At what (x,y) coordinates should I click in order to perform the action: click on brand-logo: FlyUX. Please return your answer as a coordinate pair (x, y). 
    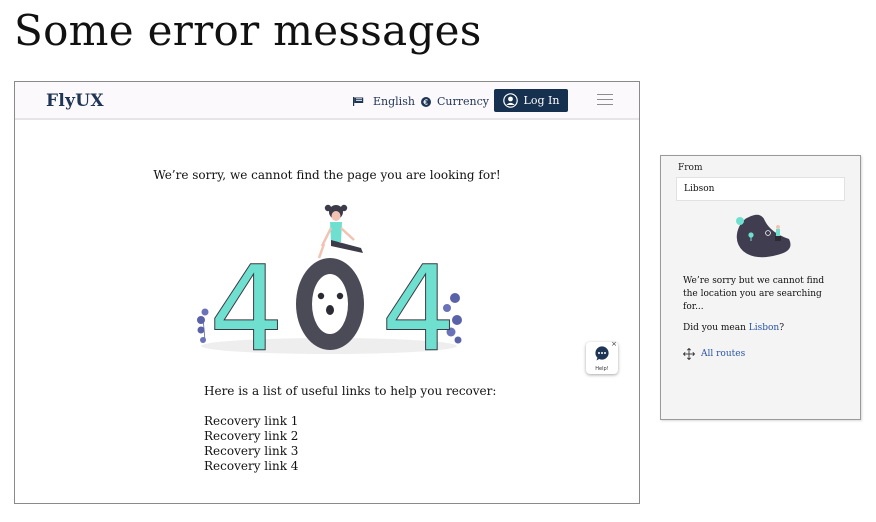
    Looking at the image, I should click on (75, 101).